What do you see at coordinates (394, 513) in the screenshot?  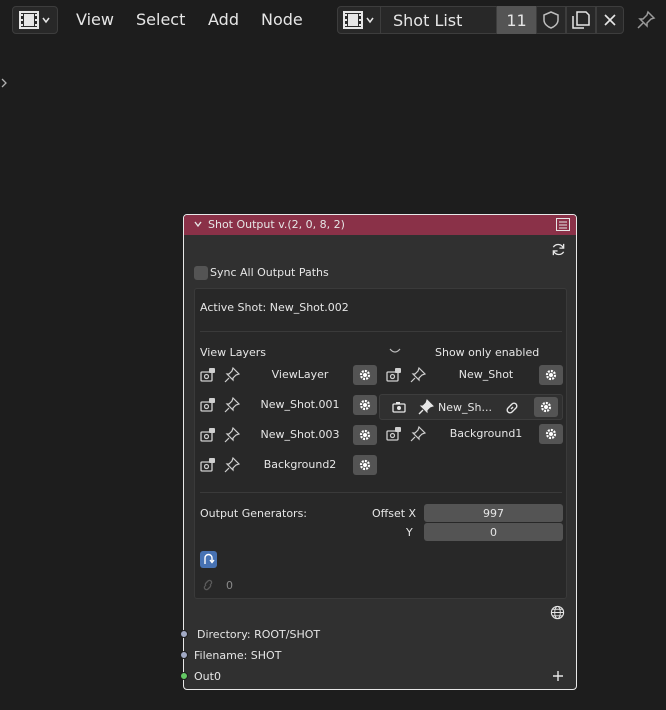 I see `offset-x-label: Offset X` at bounding box center [394, 513].